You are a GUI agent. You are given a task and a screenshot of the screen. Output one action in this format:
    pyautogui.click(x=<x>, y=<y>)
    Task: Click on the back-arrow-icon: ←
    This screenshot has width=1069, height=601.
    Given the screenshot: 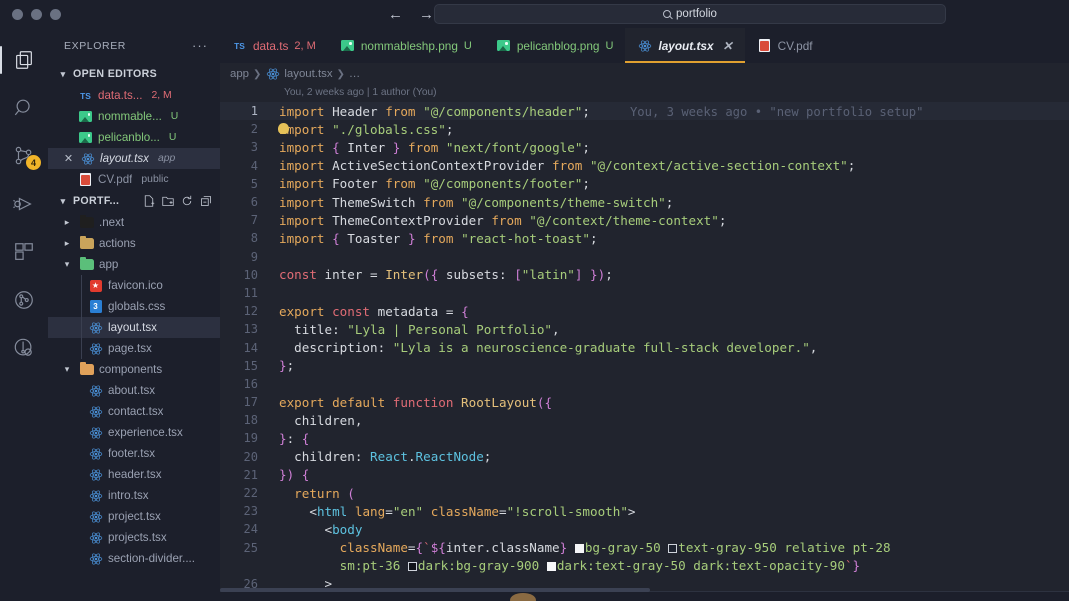 What is the action you would take?
    pyautogui.click(x=395, y=14)
    